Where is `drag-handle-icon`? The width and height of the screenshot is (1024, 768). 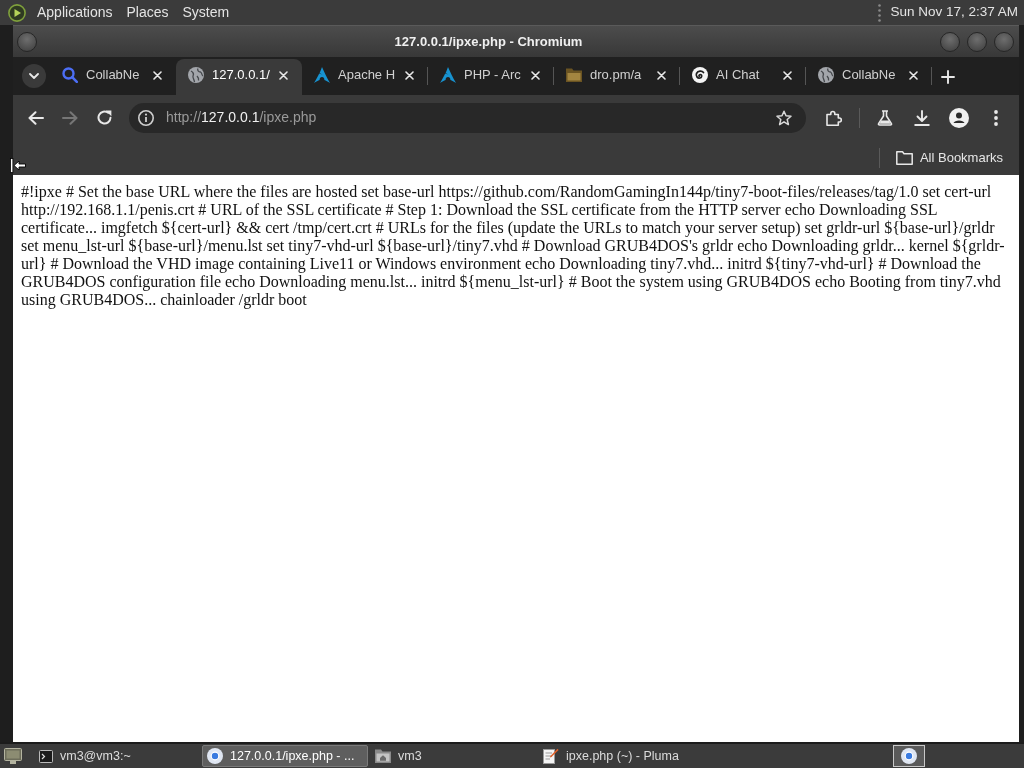
drag-handle-icon is located at coordinates (880, 12).